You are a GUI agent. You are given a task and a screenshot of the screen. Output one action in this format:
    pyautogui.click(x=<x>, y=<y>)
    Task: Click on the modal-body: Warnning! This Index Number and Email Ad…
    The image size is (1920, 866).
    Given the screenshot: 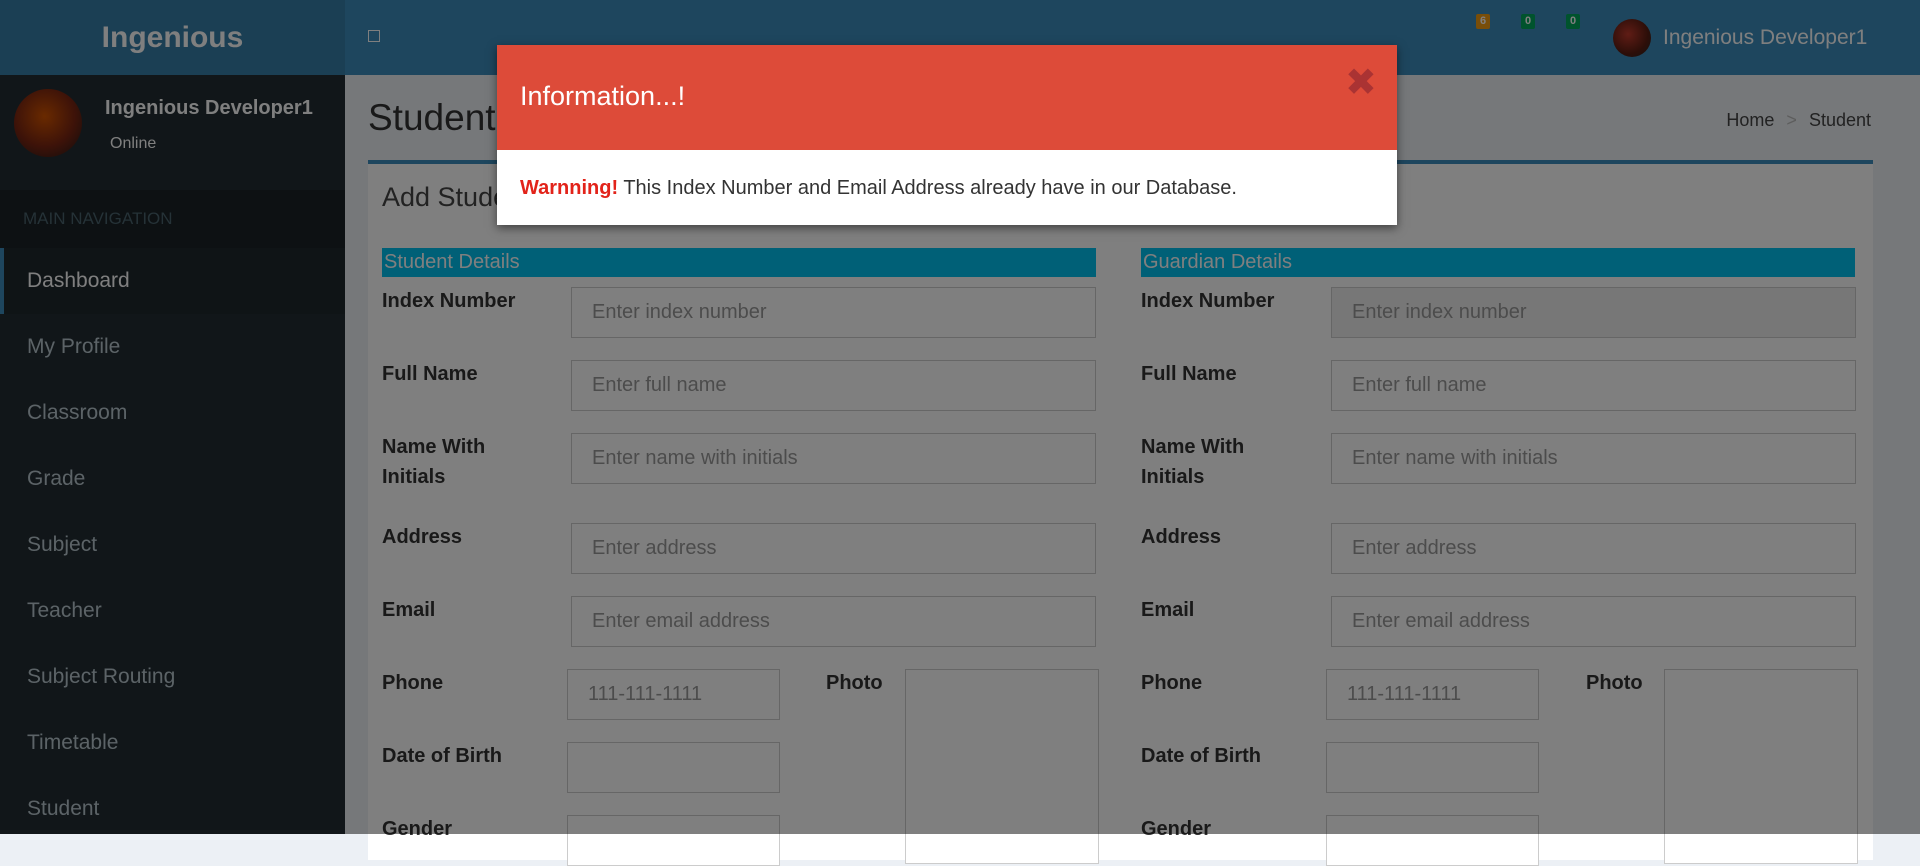 What is the action you would take?
    pyautogui.click(x=878, y=188)
    